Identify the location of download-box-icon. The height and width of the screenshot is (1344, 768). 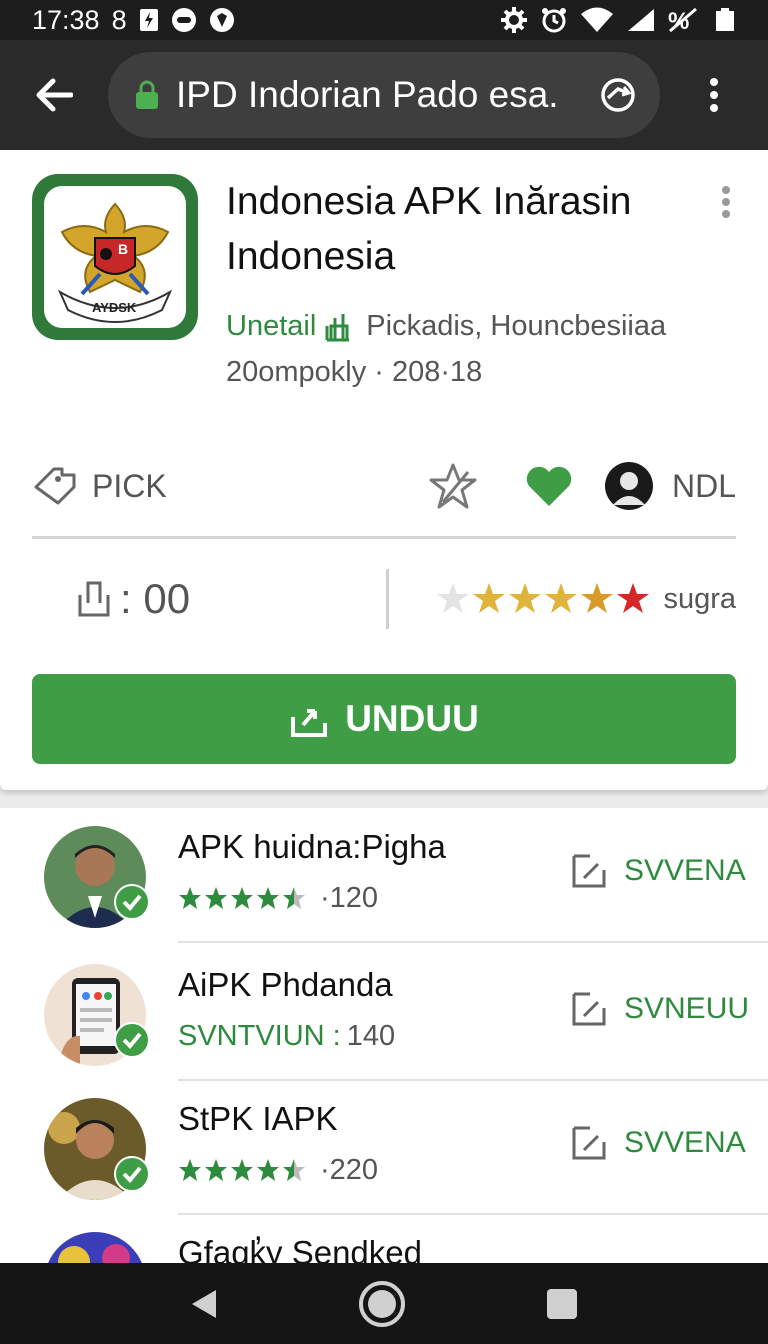
(94, 599).